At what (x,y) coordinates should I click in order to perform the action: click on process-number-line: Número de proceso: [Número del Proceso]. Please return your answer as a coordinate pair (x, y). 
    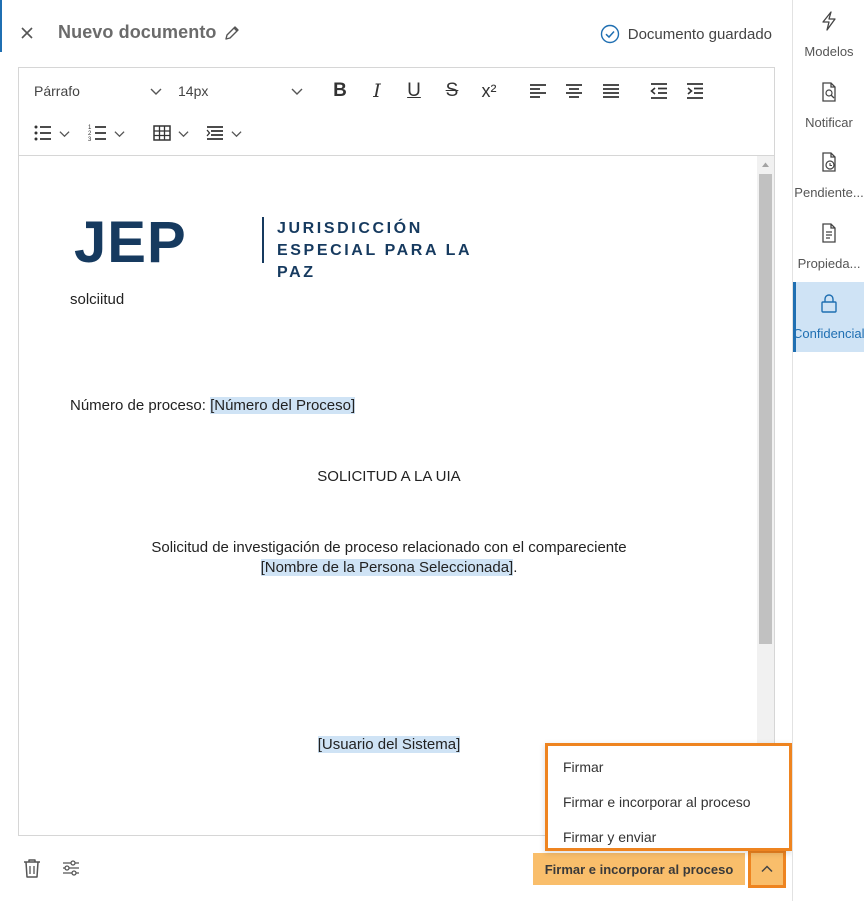
    Looking at the image, I should click on (213, 405).